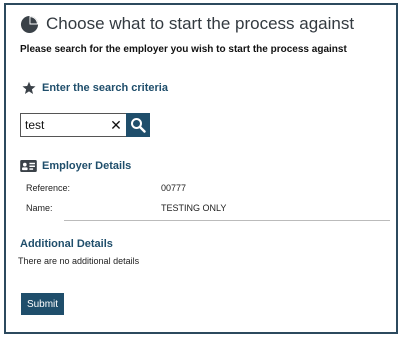 The image size is (401, 337). I want to click on search-bar: ✕, so click(85, 125).